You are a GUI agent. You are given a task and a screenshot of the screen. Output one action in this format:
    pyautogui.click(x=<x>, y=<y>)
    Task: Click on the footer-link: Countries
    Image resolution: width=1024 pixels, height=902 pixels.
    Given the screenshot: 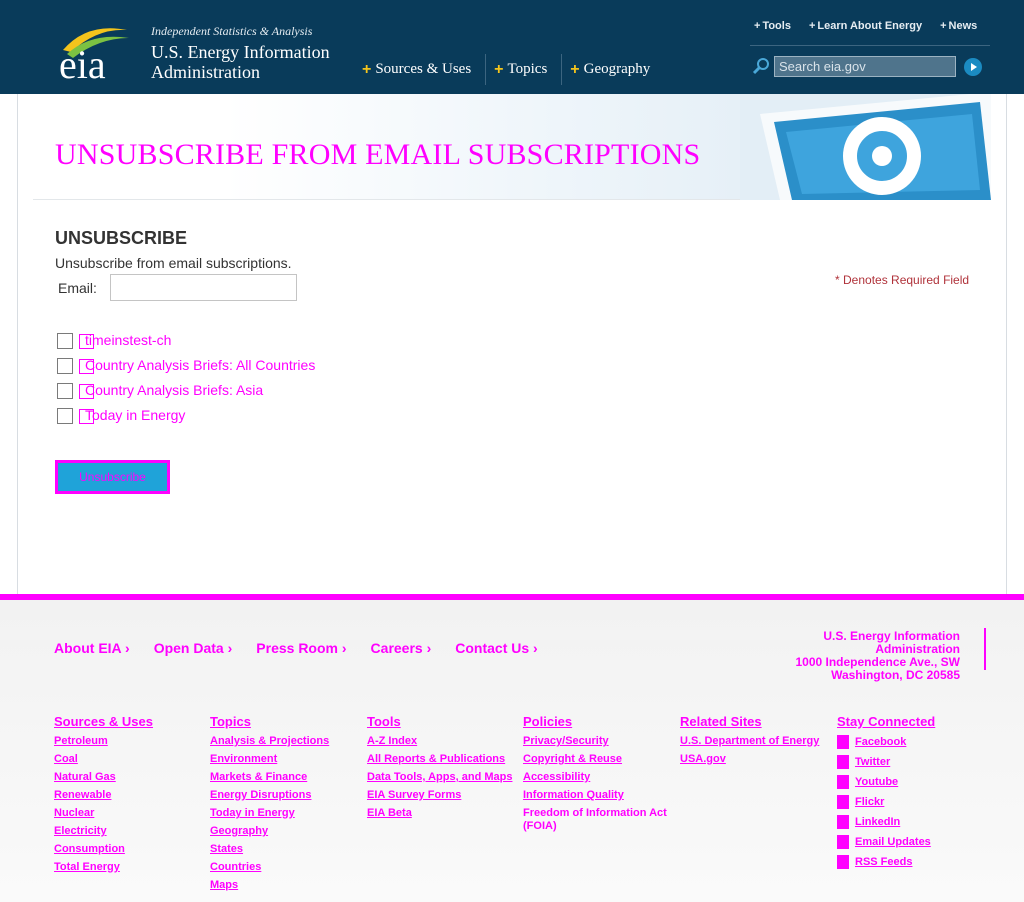 What is the action you would take?
    pyautogui.click(x=285, y=867)
    